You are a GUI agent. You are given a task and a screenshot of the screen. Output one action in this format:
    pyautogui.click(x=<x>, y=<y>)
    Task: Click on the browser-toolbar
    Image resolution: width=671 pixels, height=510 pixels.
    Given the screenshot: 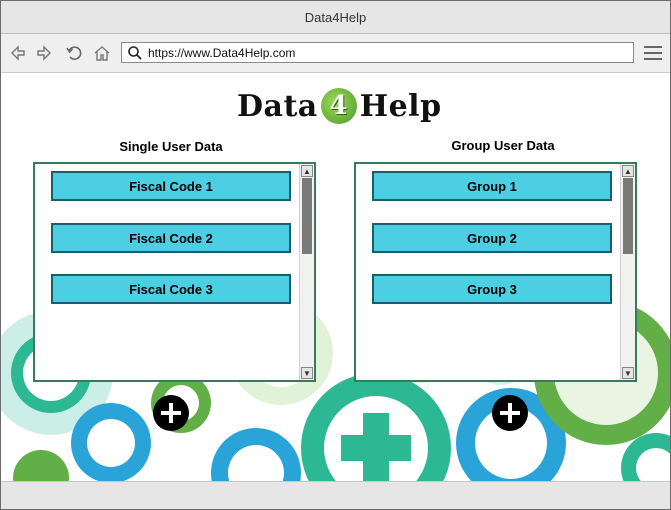 What is the action you would take?
    pyautogui.click(x=335, y=53)
    